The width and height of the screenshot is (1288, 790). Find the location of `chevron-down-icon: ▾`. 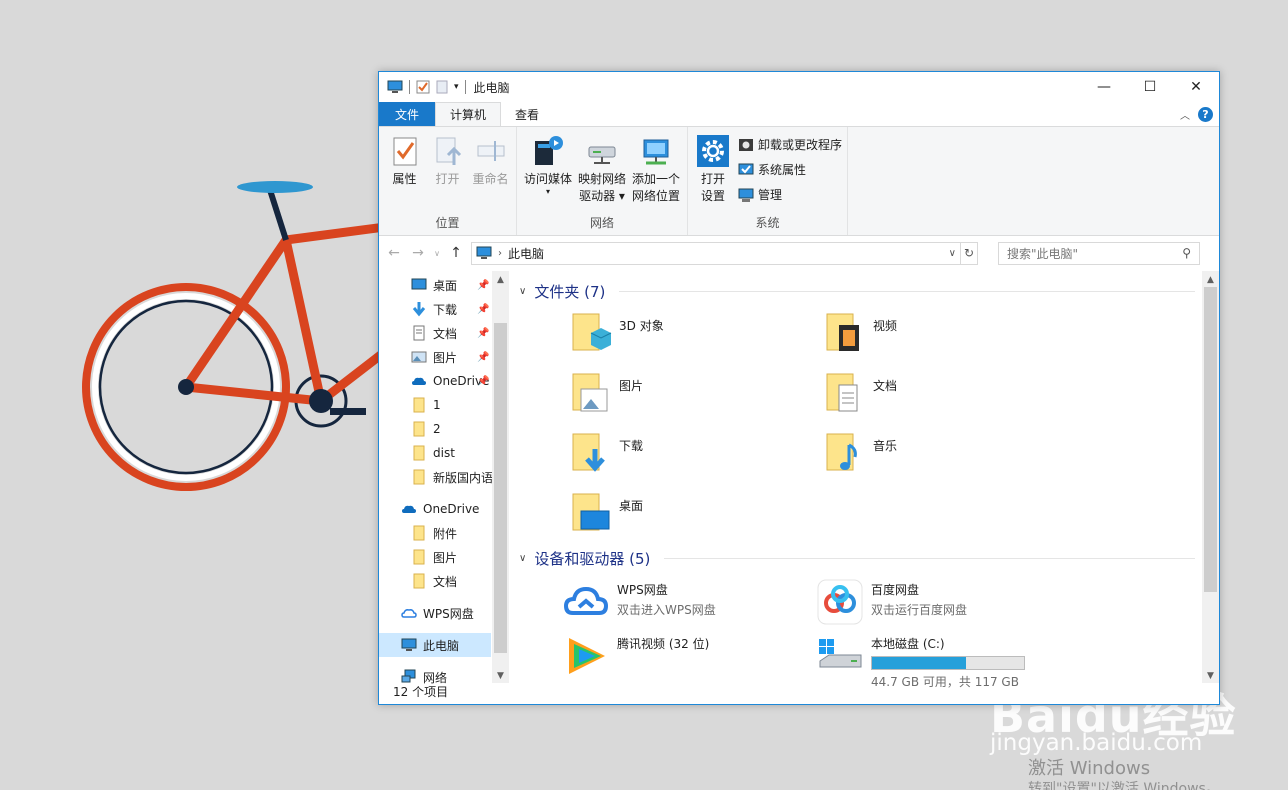

chevron-down-icon: ▾ is located at coordinates (547, 191).